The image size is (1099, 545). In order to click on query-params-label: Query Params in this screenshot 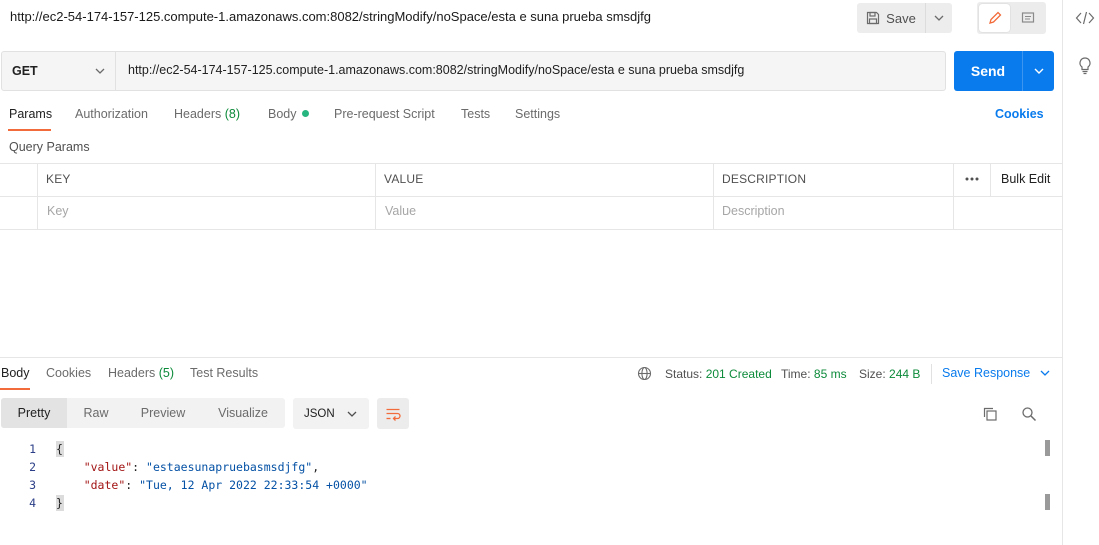, I will do `click(49, 147)`.